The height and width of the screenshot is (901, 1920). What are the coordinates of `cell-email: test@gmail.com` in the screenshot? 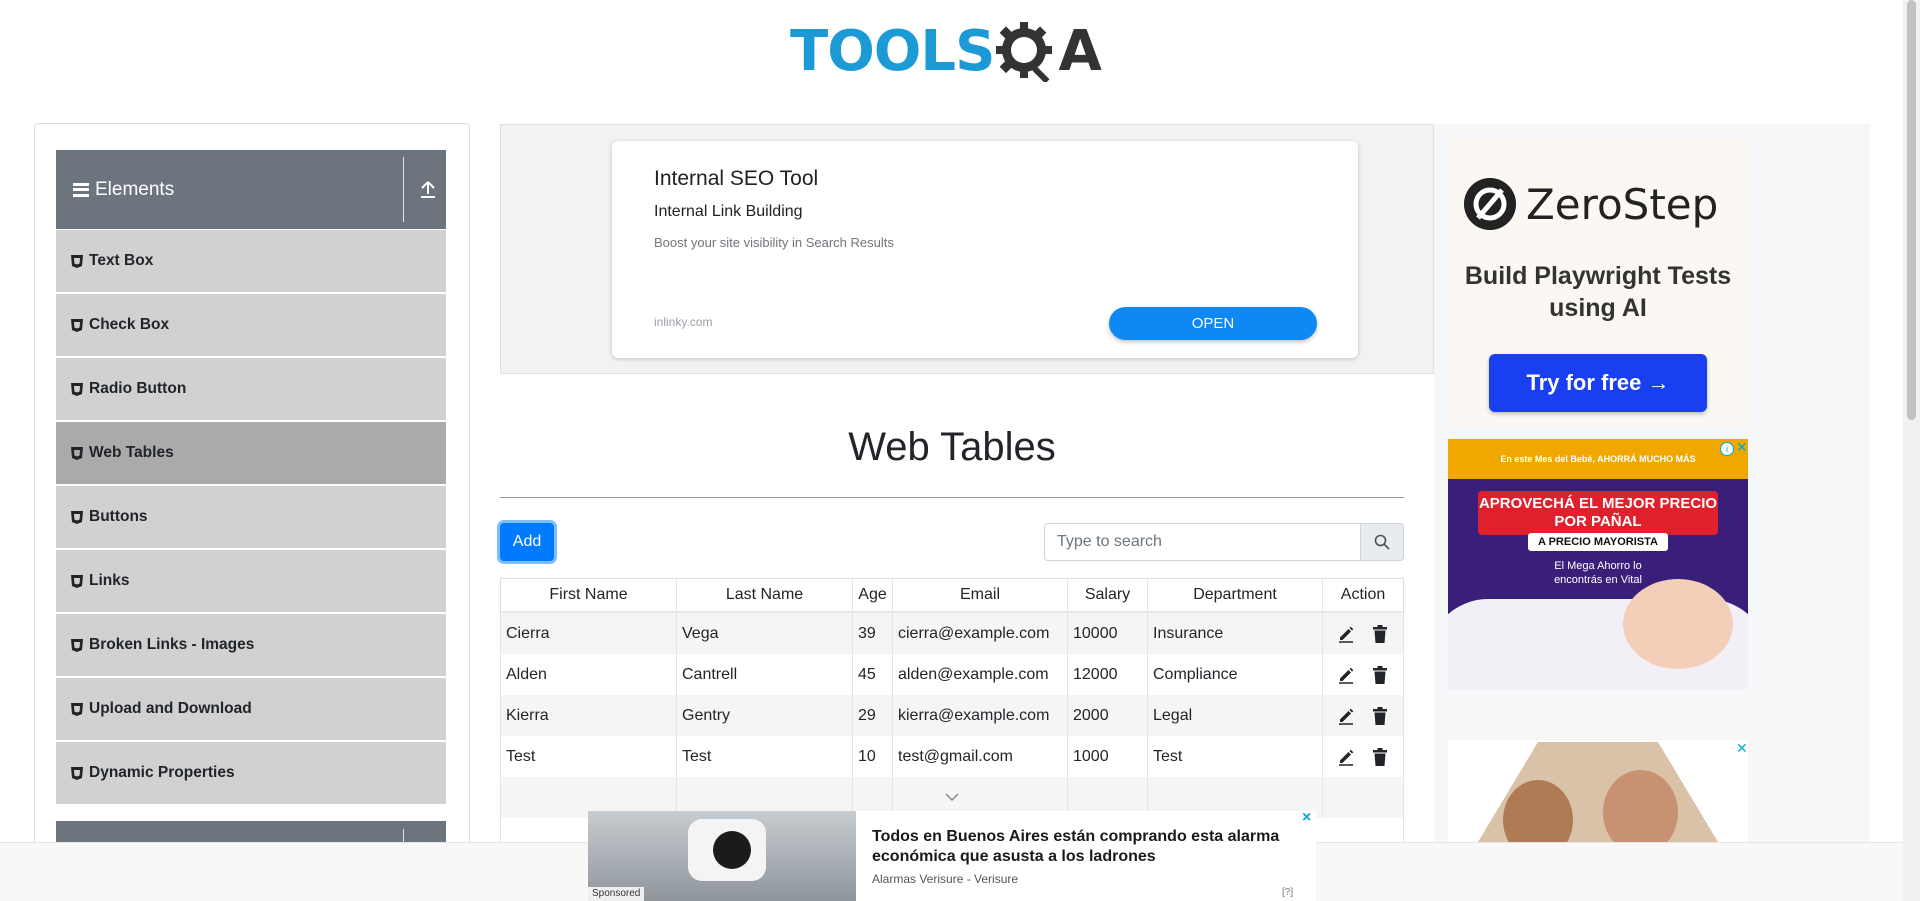 It's located at (980, 756).